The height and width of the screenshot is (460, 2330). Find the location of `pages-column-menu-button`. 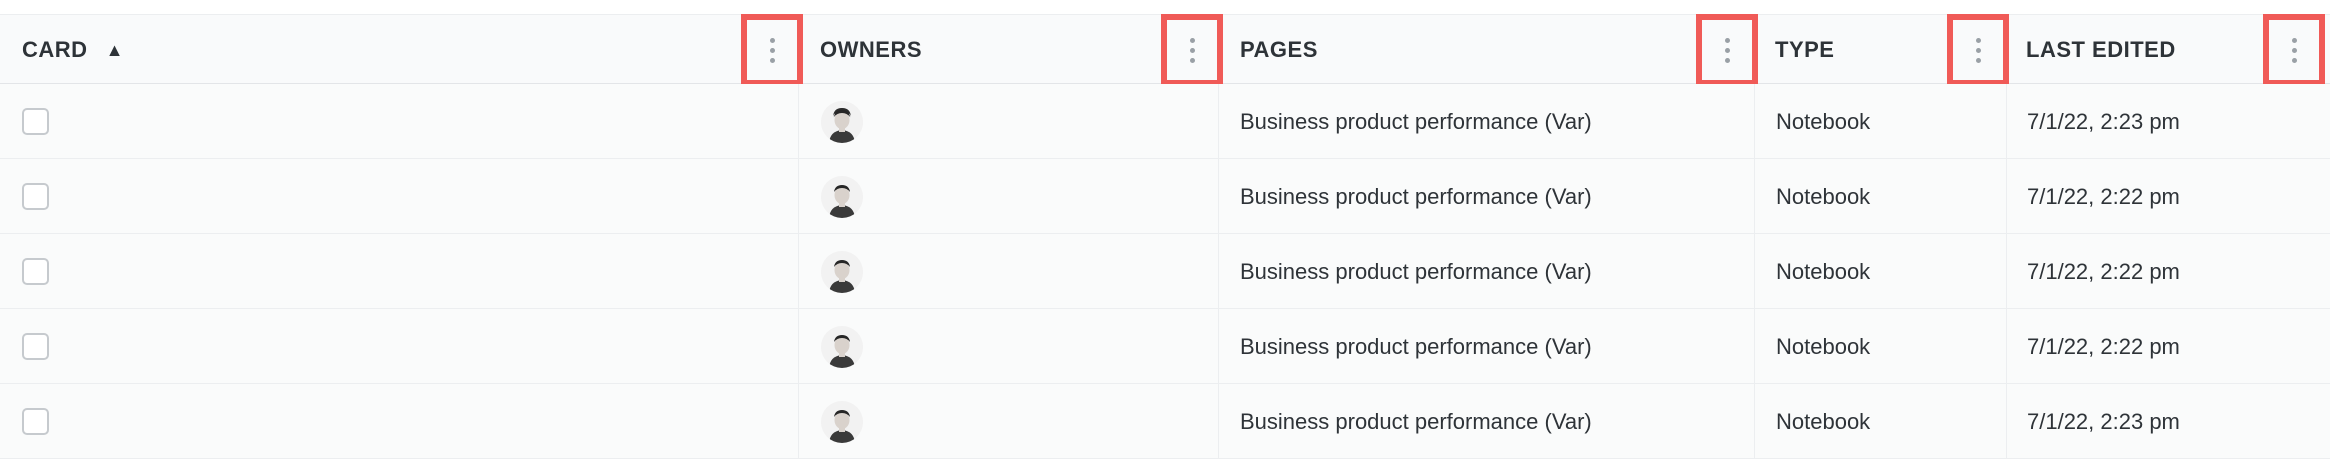

pages-column-menu-button is located at coordinates (1727, 50).